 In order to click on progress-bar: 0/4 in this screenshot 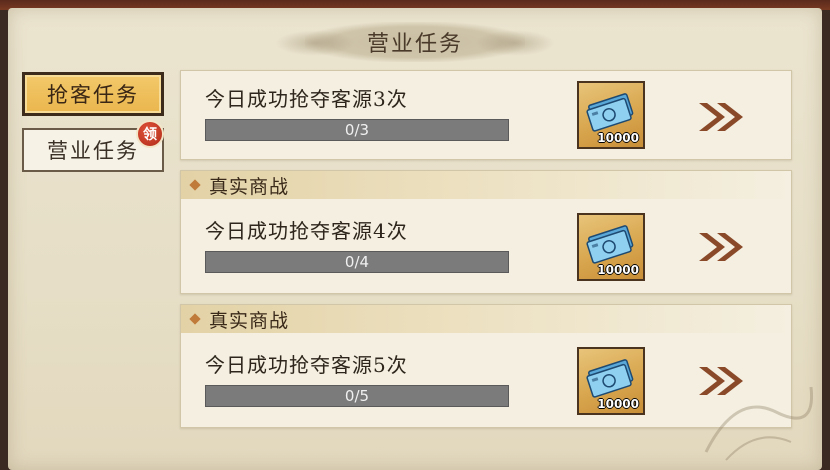, I will do `click(357, 262)`.